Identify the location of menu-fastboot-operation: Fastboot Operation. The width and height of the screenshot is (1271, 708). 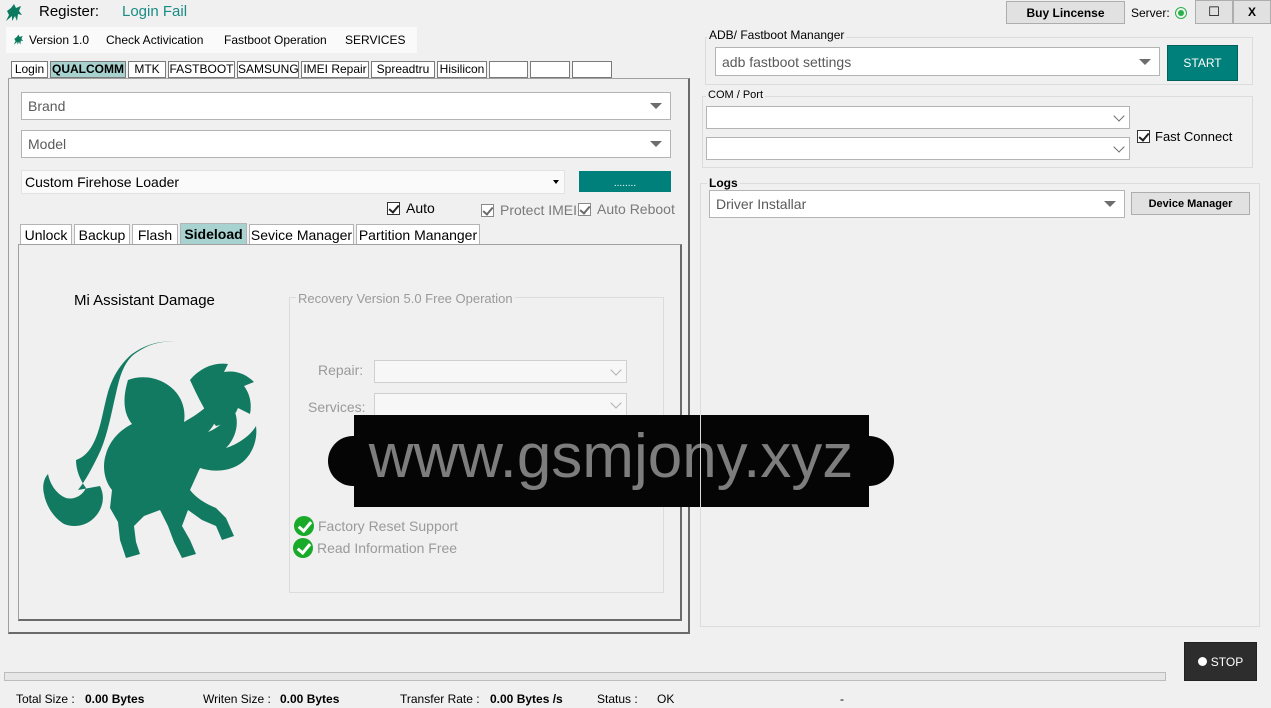
(275, 40).